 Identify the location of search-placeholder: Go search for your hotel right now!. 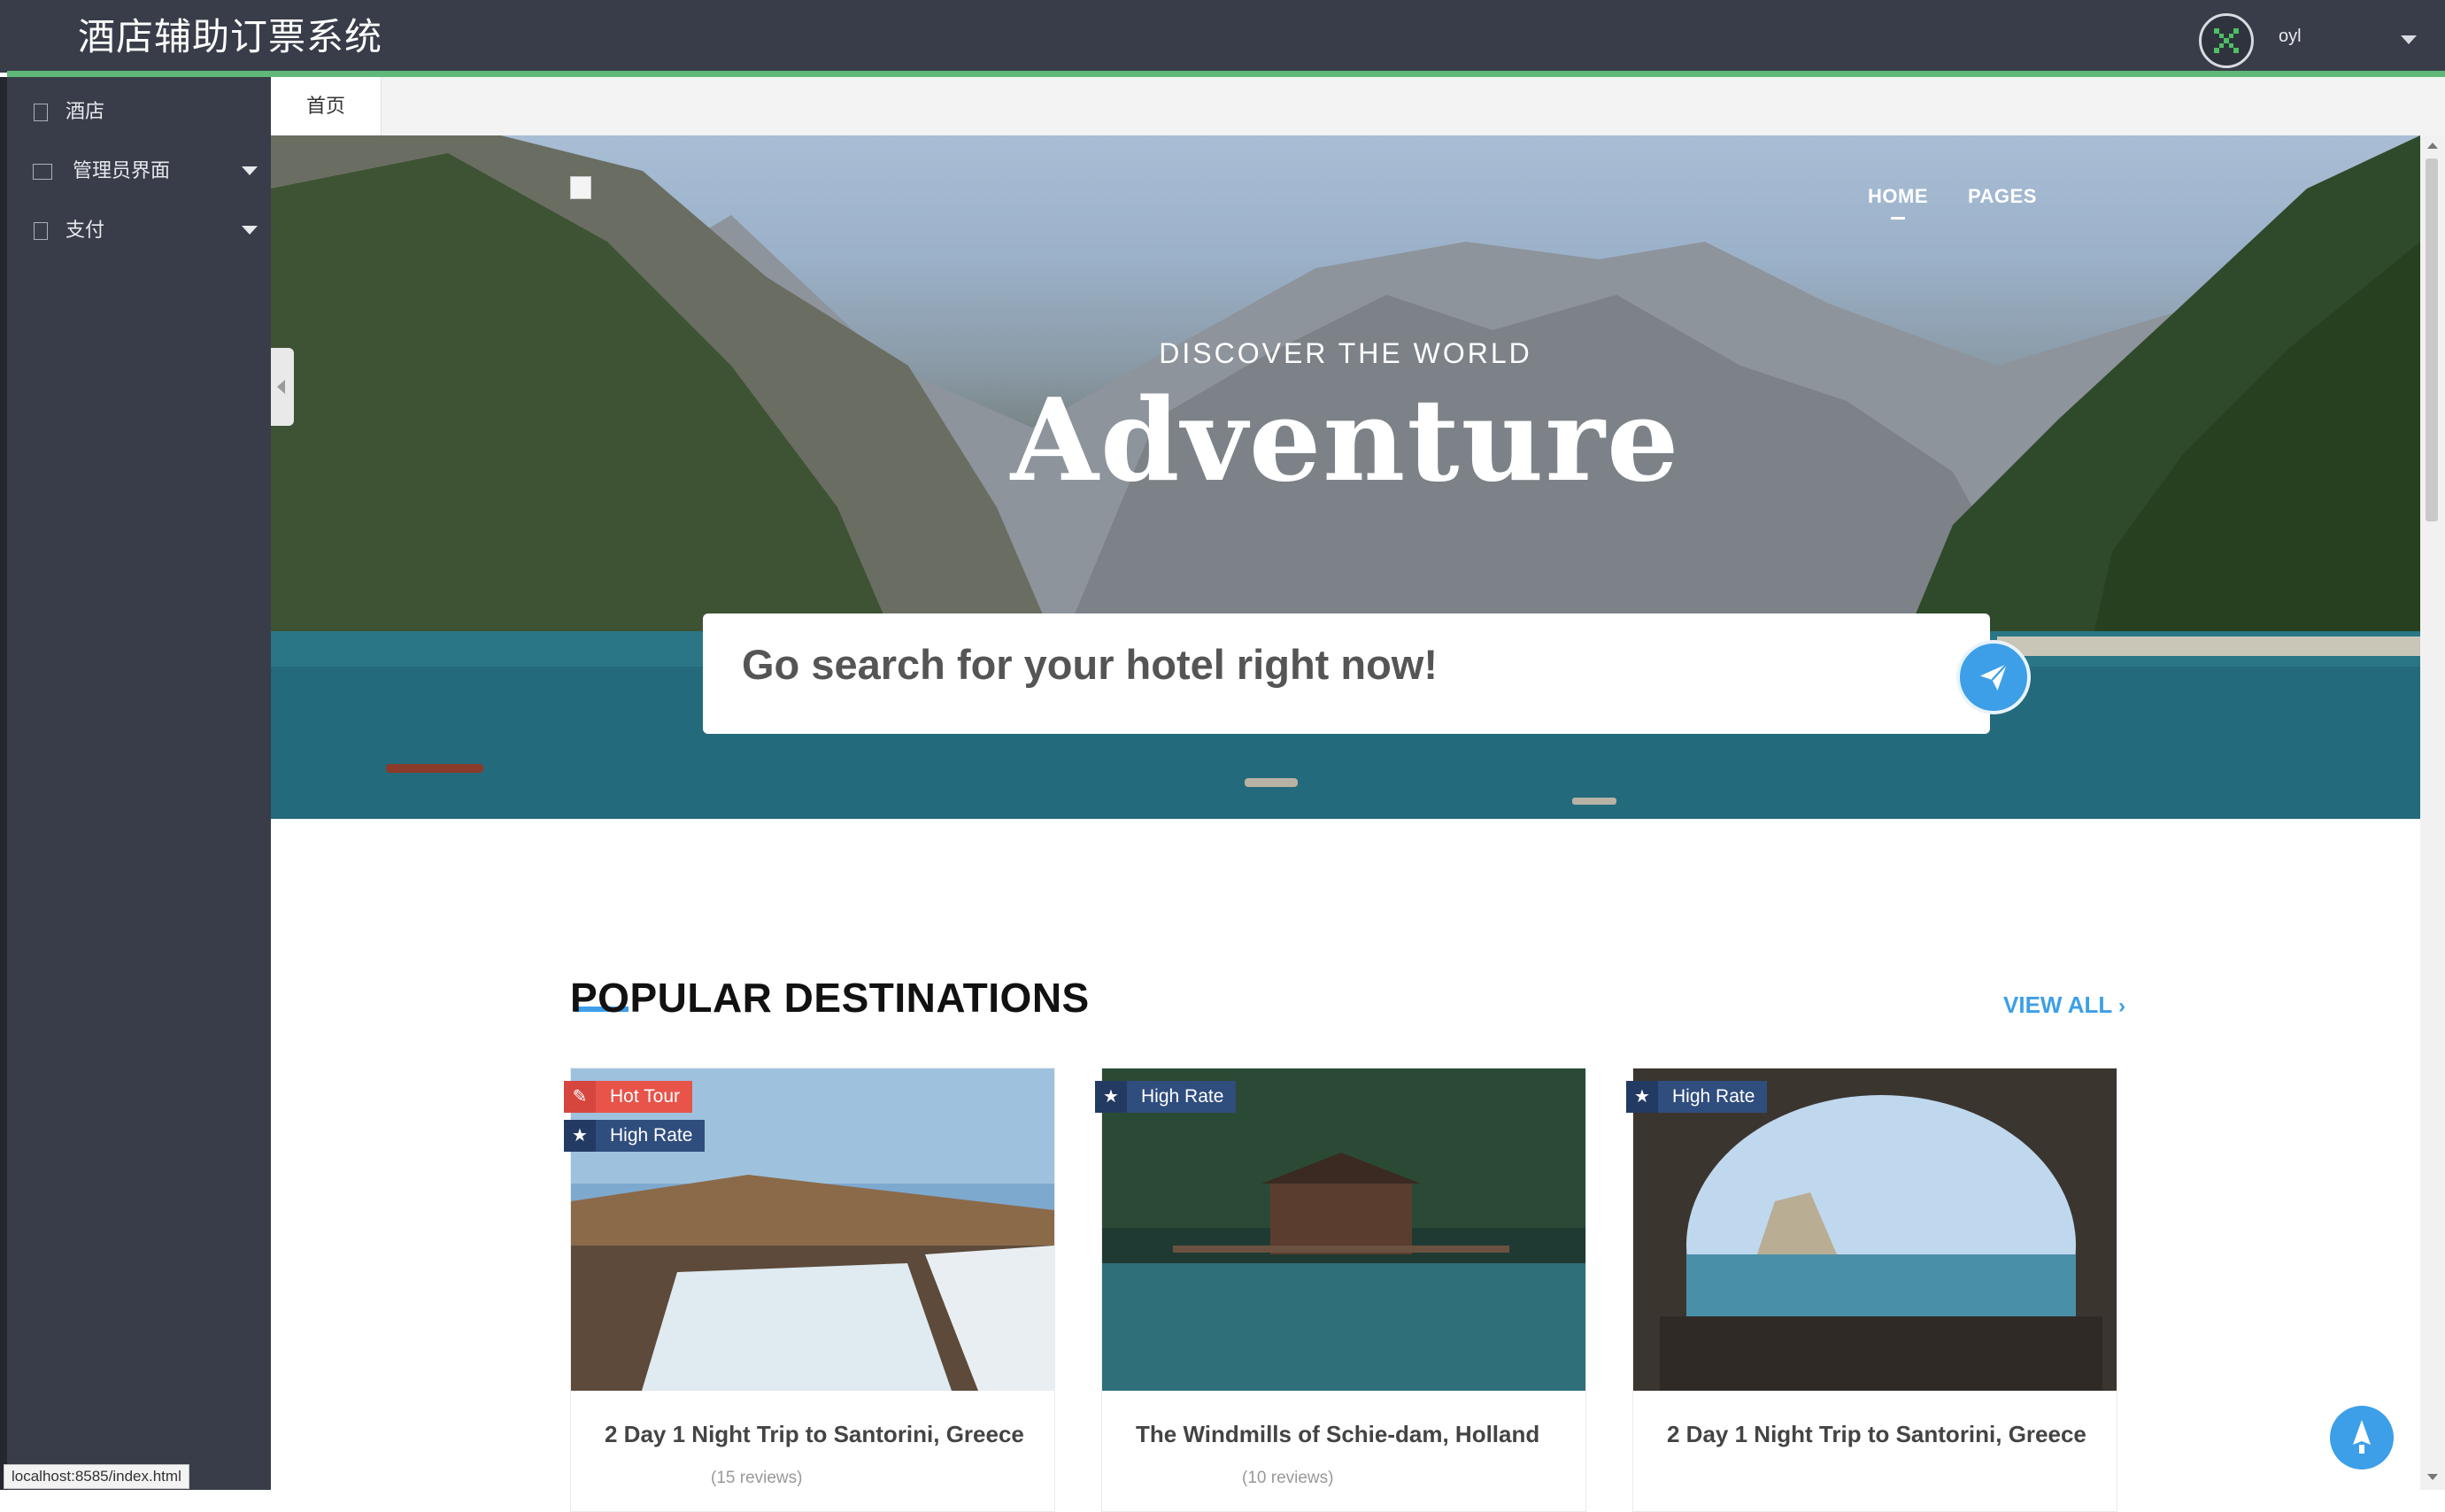
(1090, 664).